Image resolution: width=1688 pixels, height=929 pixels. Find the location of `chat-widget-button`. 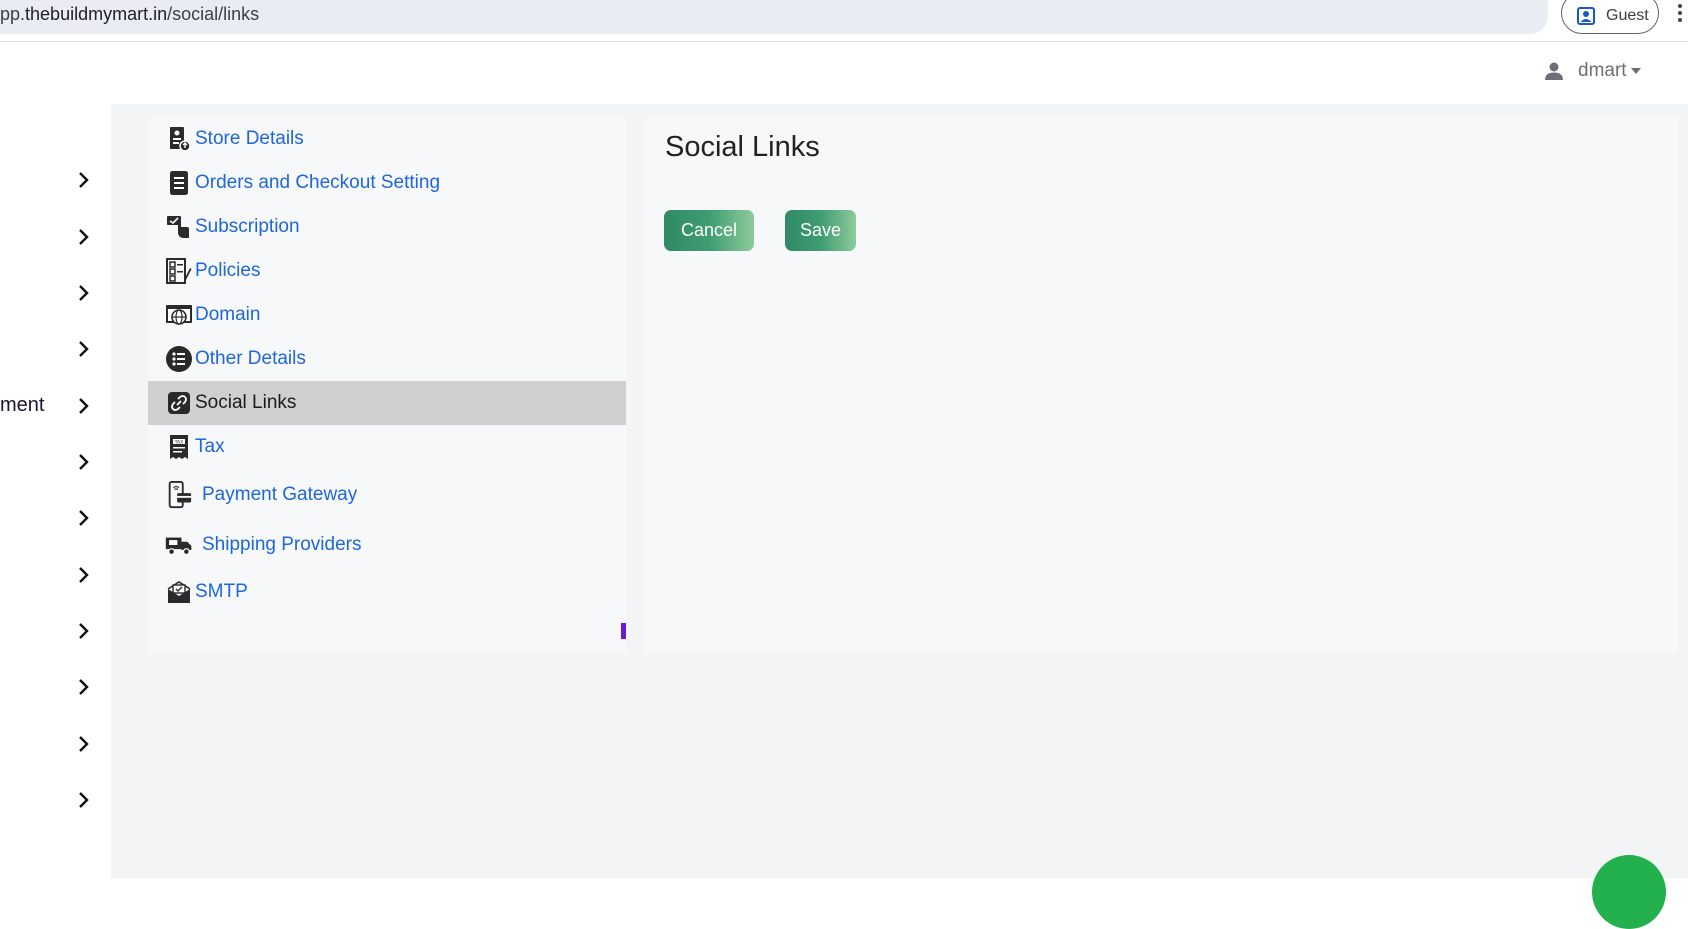

chat-widget-button is located at coordinates (1629, 892).